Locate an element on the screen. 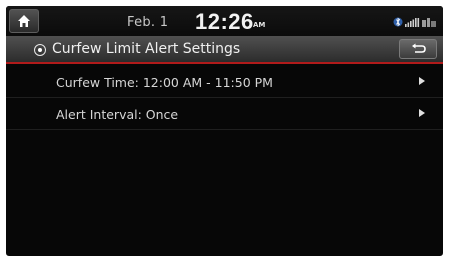  title-bar: Curfew Limit Alert Settings is located at coordinates (224, 50).